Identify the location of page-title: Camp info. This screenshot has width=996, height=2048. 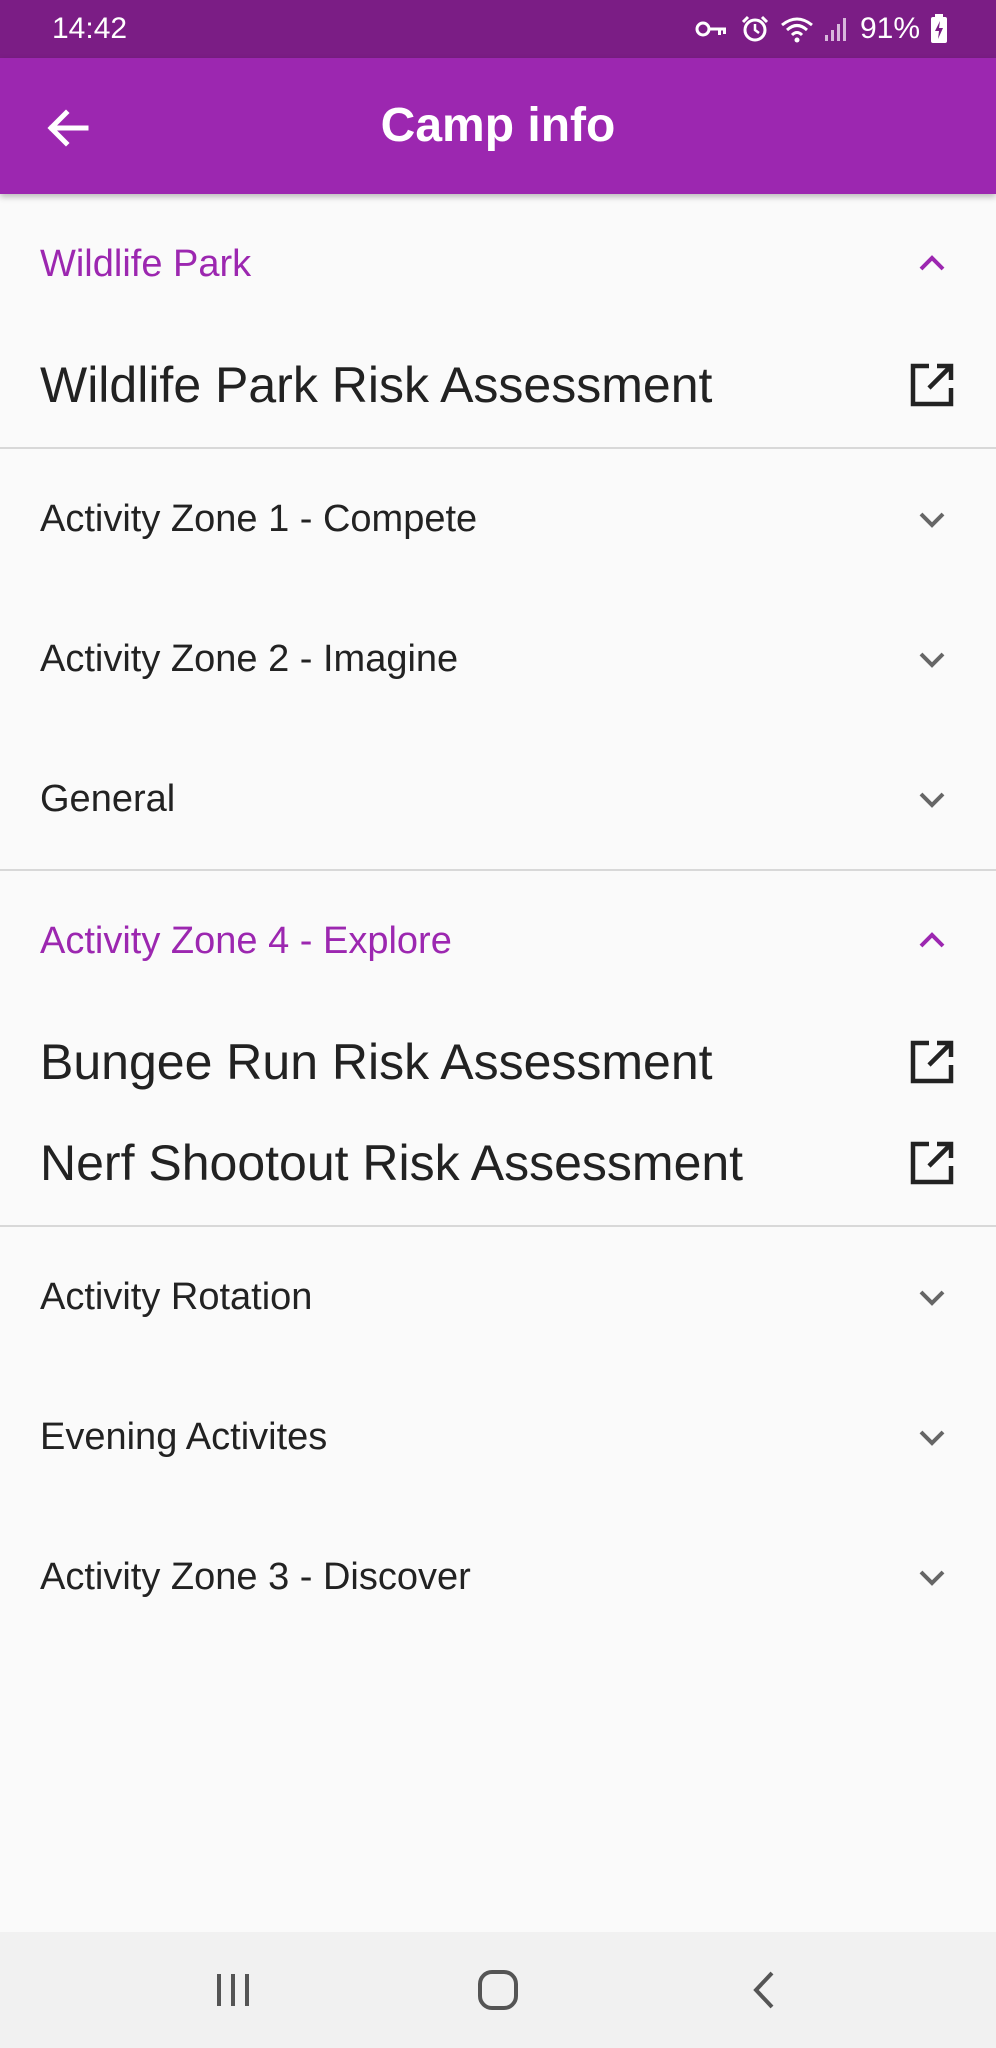
(498, 125).